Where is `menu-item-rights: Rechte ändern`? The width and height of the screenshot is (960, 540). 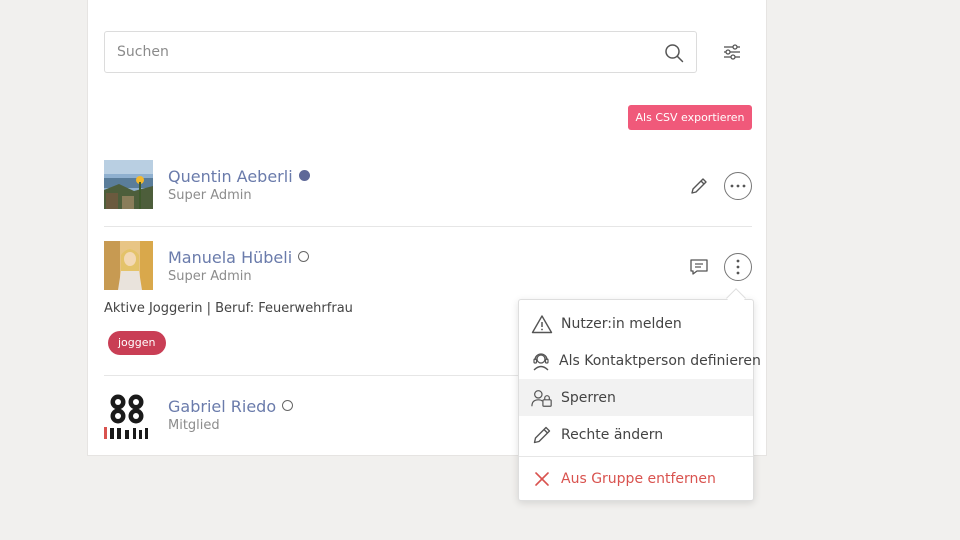 menu-item-rights: Rechte ändern is located at coordinates (636, 434).